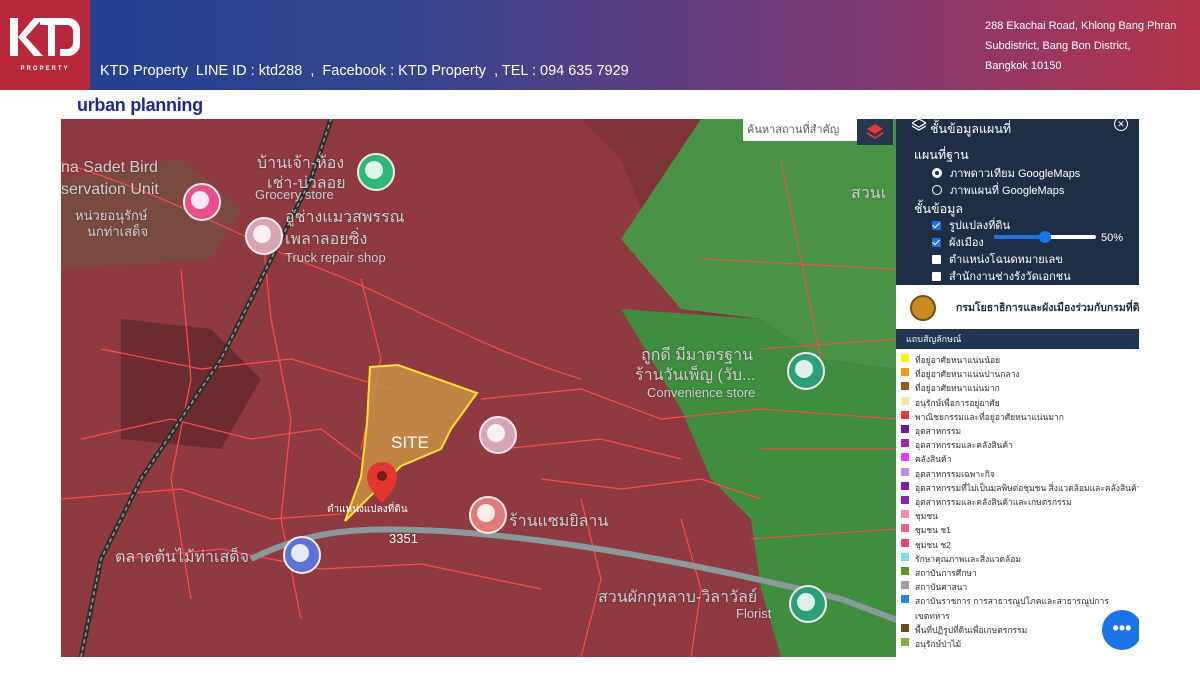  What do you see at coordinates (966, 243) in the screenshot?
I see `layer-zoning-label: ผังเมือง` at bounding box center [966, 243].